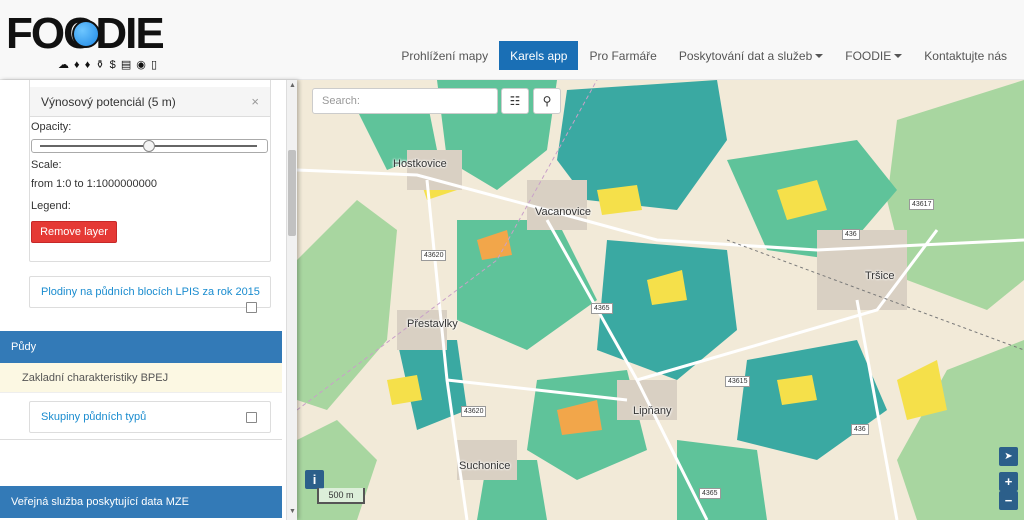 This screenshot has width=1024, height=520. Describe the element at coordinates (86, 34) in the screenshot. I see `globe-icon` at that location.